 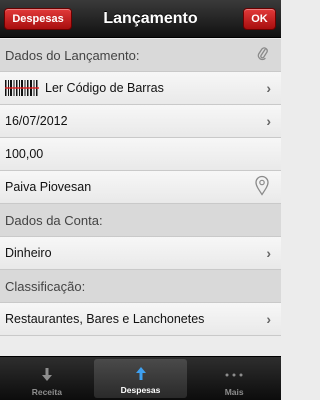 What do you see at coordinates (104, 88) in the screenshot?
I see `barcode-label: Ler Código de Barras` at bounding box center [104, 88].